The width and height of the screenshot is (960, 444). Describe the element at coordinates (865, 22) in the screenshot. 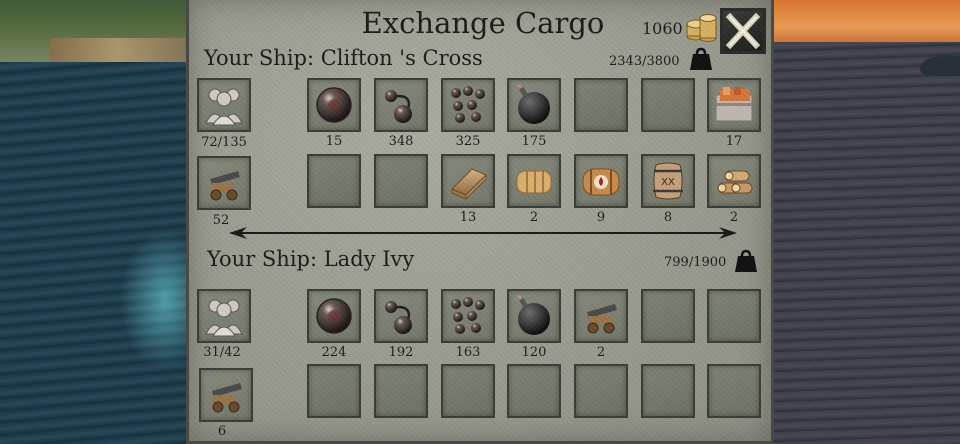

I see `sky-right` at that location.